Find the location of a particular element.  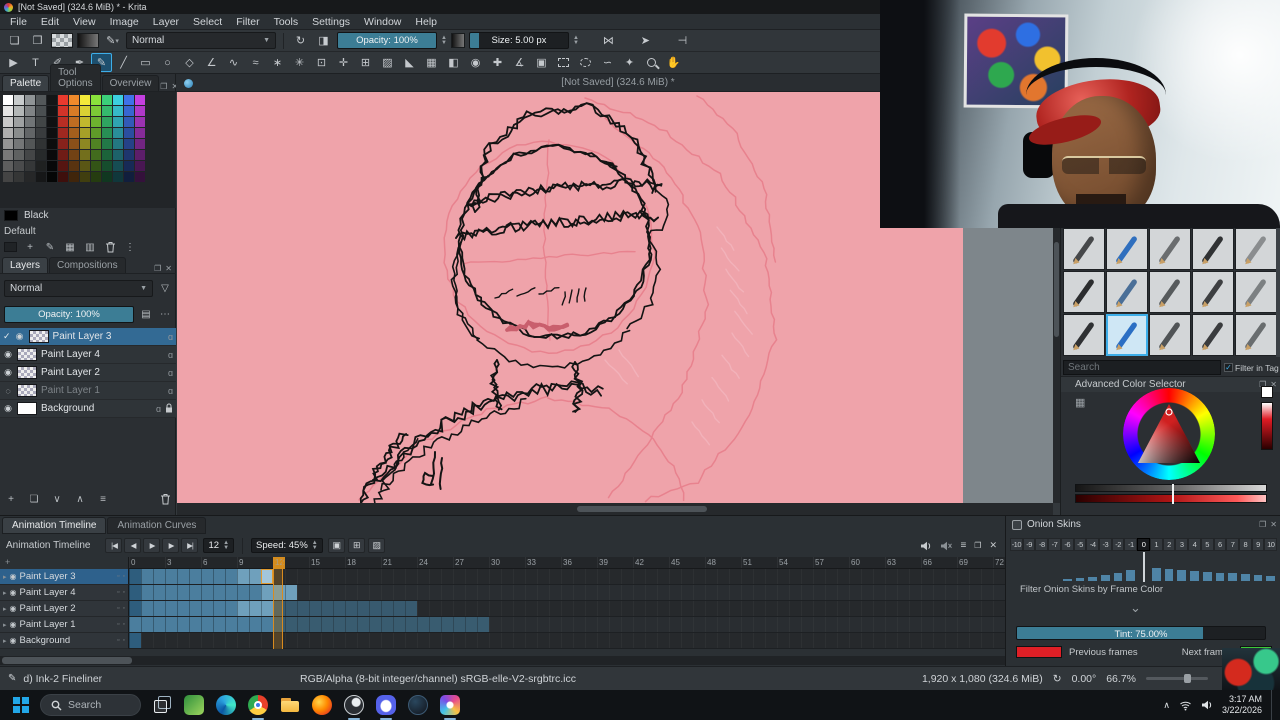

layer-onion-icon: ▫ is located at coordinates (118, 592).